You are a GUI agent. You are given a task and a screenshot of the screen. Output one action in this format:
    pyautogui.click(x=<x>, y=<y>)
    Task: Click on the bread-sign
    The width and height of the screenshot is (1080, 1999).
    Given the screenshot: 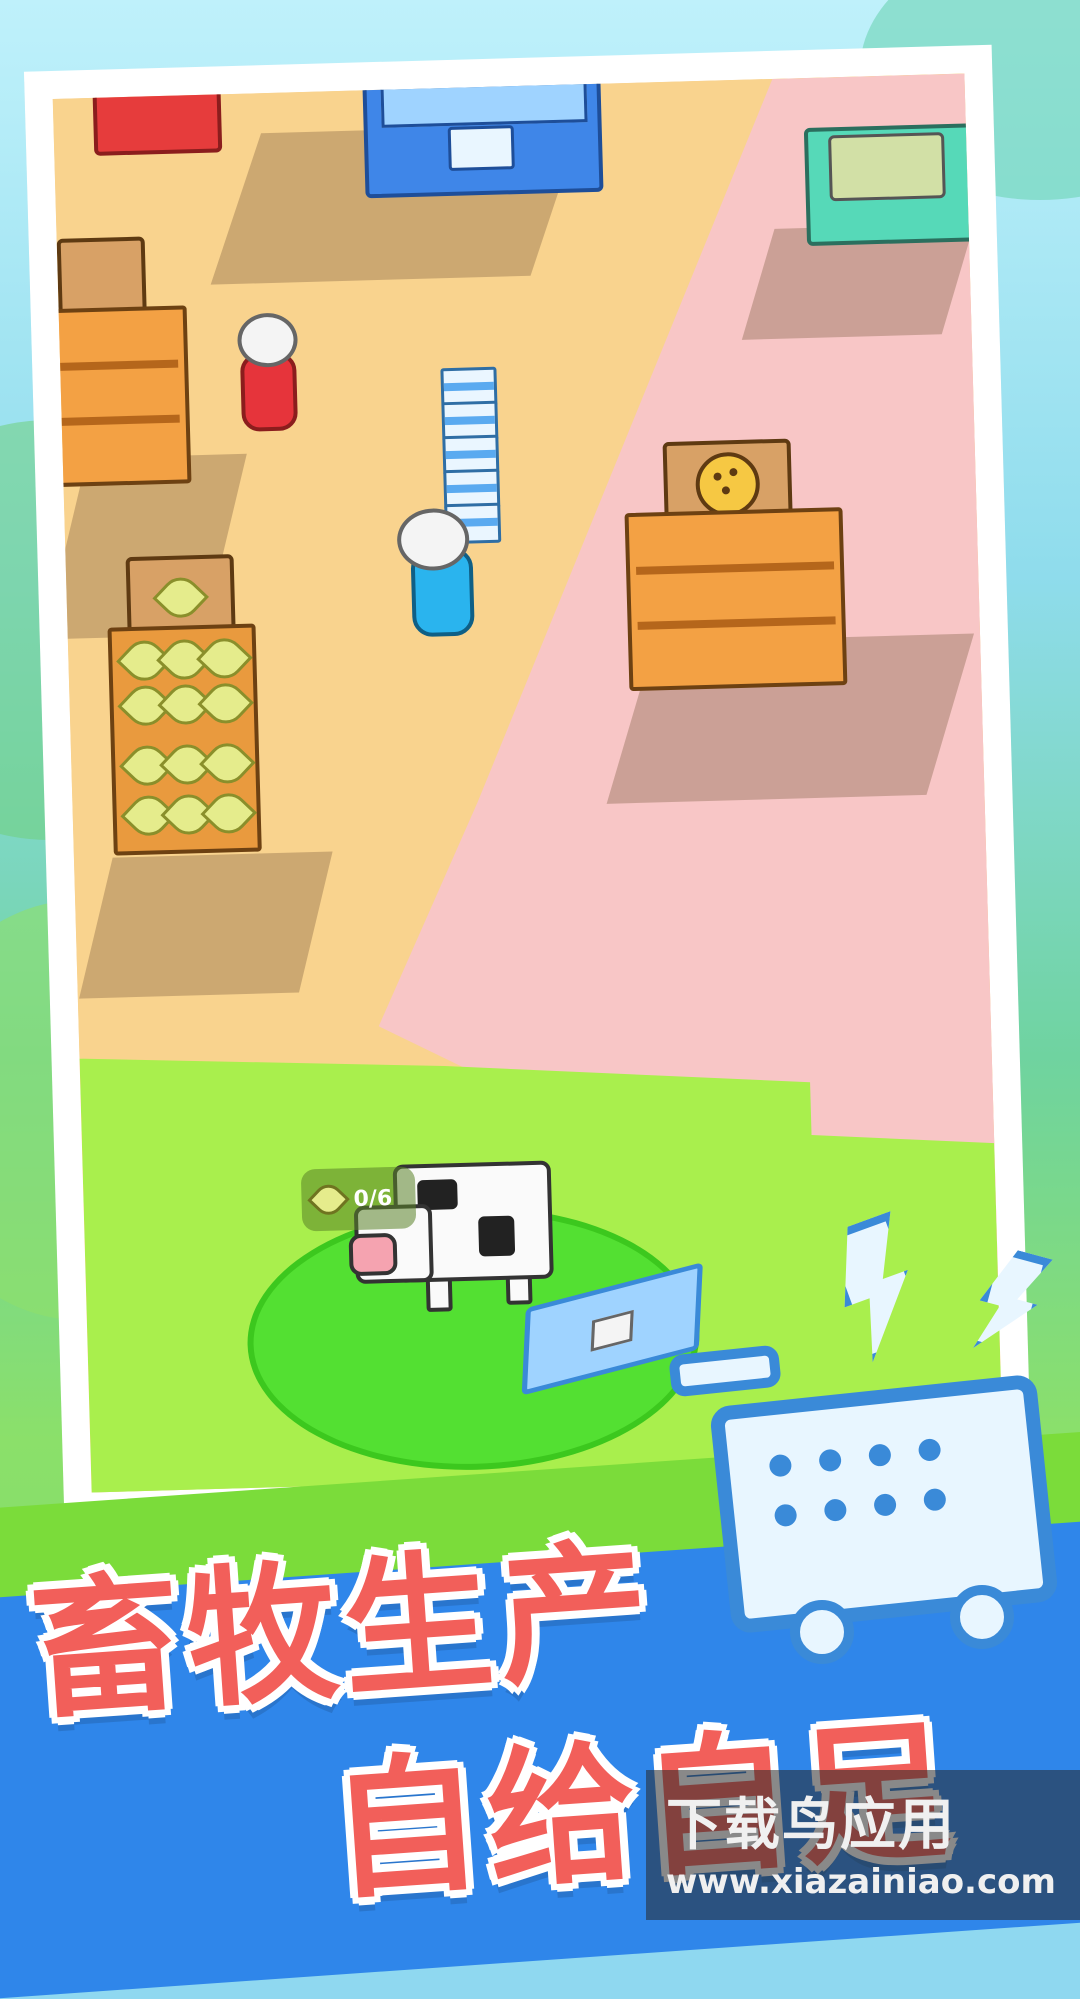 What is the action you would take?
    pyautogui.click(x=101, y=276)
    